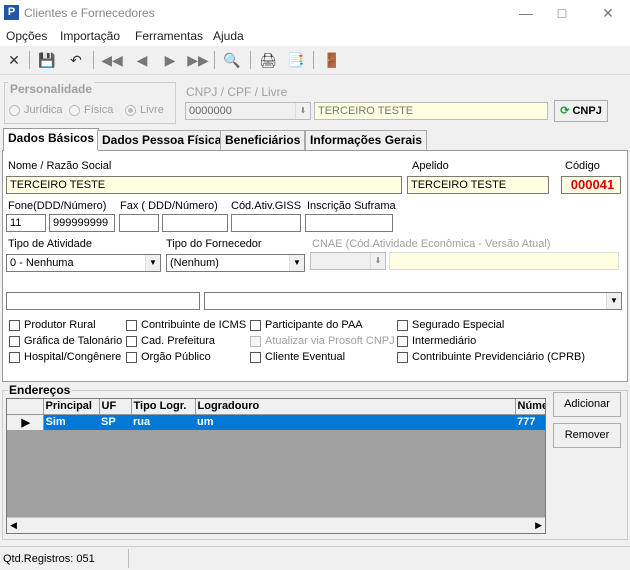 This screenshot has width=630, height=570. Describe the element at coordinates (26, 36) in the screenshot. I see `menu-opcoes: Opções` at that location.